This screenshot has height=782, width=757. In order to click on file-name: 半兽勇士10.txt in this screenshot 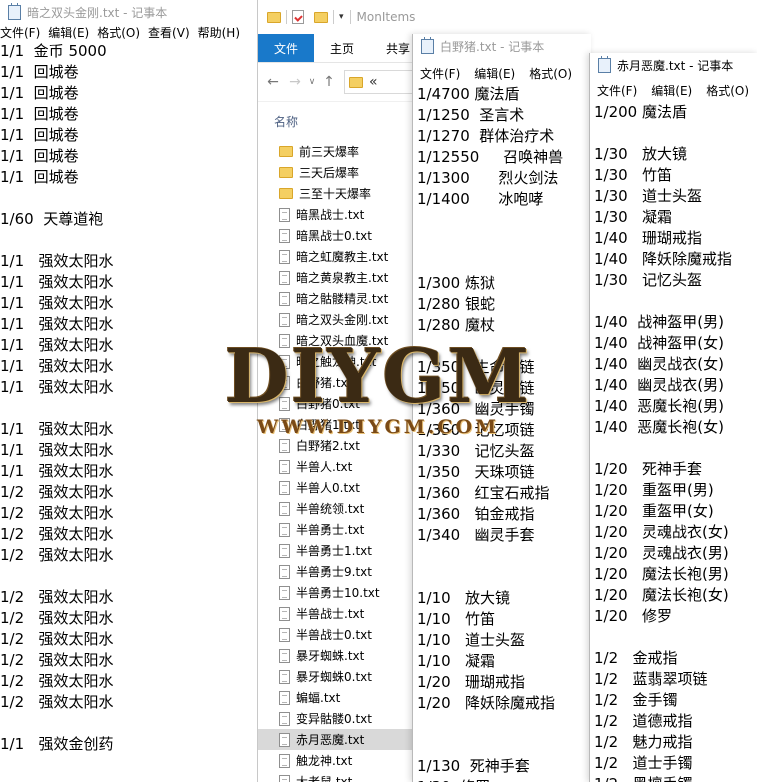, I will do `click(338, 593)`.